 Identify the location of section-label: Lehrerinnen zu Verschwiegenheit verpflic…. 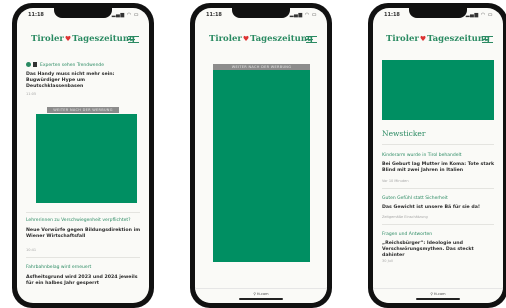
(83, 220).